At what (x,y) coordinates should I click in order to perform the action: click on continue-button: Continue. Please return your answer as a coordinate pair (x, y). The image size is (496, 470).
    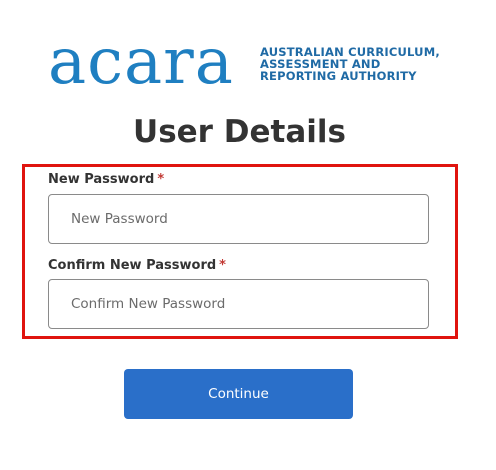
    Looking at the image, I should click on (238, 394).